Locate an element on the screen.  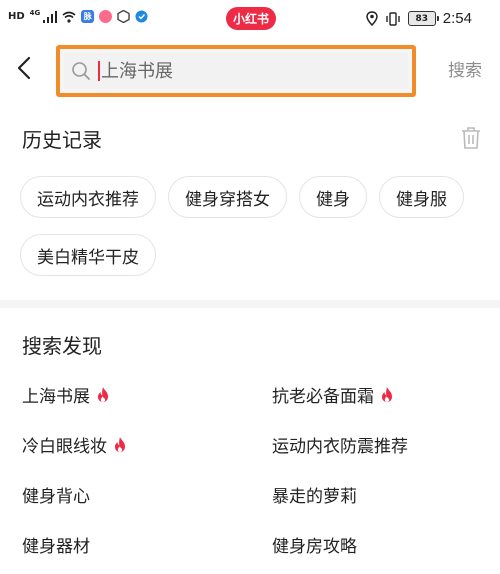
discover-item: 抗老必备面霜 is located at coordinates (333, 394).